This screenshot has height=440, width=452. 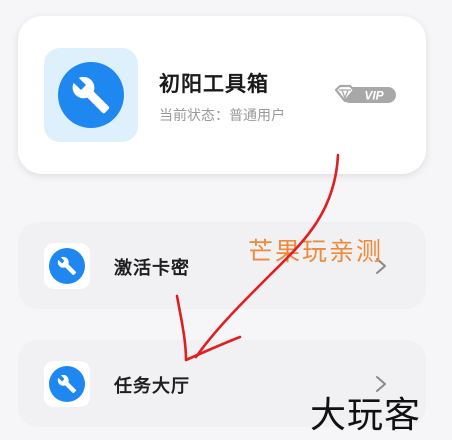 What do you see at coordinates (152, 268) in the screenshot?
I see `menu-item-label: 激活卡密` at bounding box center [152, 268].